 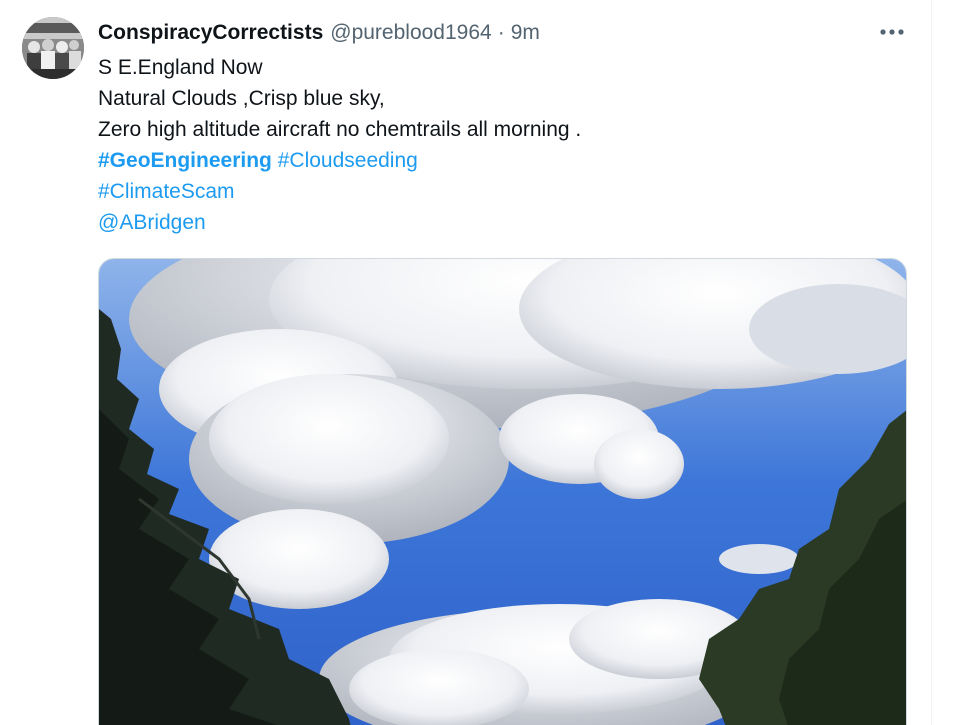 What do you see at coordinates (339, 222) in the screenshot?
I see `mention-line: @ABridgen` at bounding box center [339, 222].